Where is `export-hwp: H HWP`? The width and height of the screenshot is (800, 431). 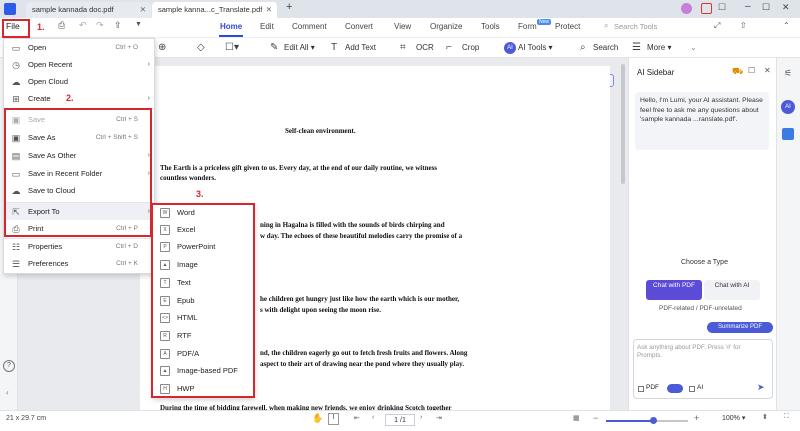 export-hwp: H HWP is located at coordinates (203, 389).